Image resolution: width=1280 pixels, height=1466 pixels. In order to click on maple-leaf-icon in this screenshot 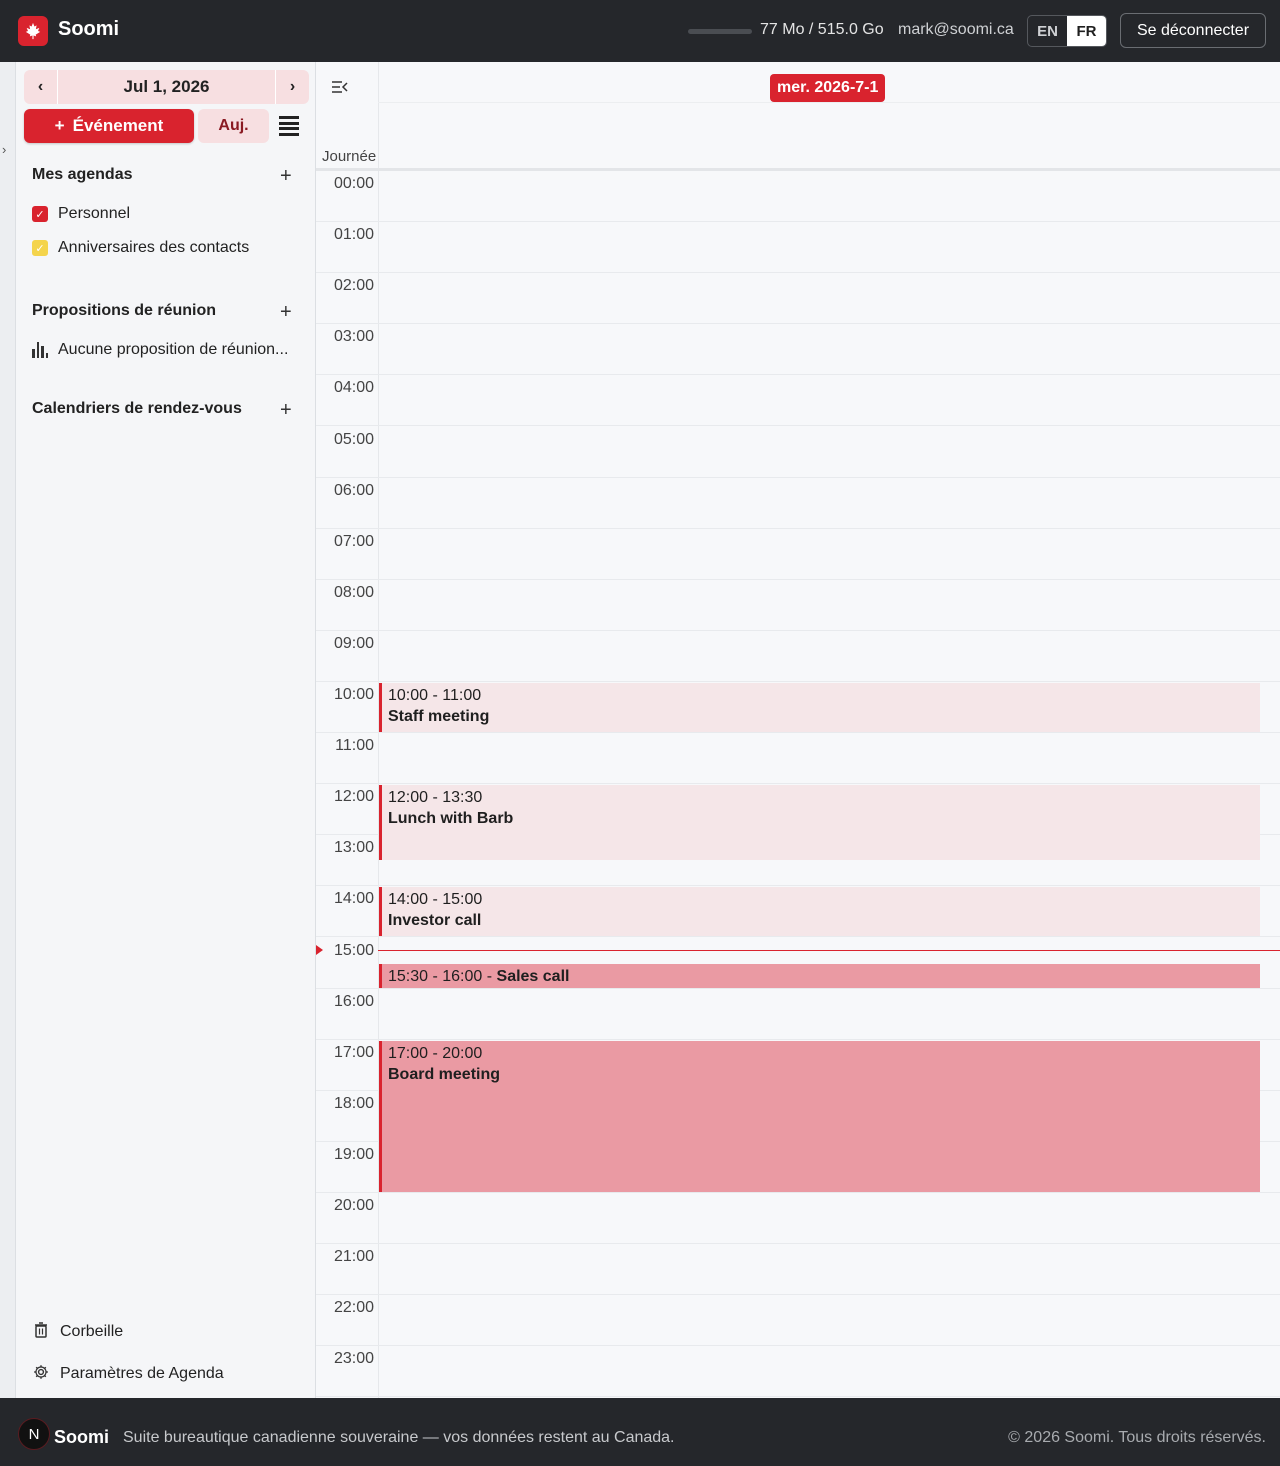, I will do `click(33, 31)`.